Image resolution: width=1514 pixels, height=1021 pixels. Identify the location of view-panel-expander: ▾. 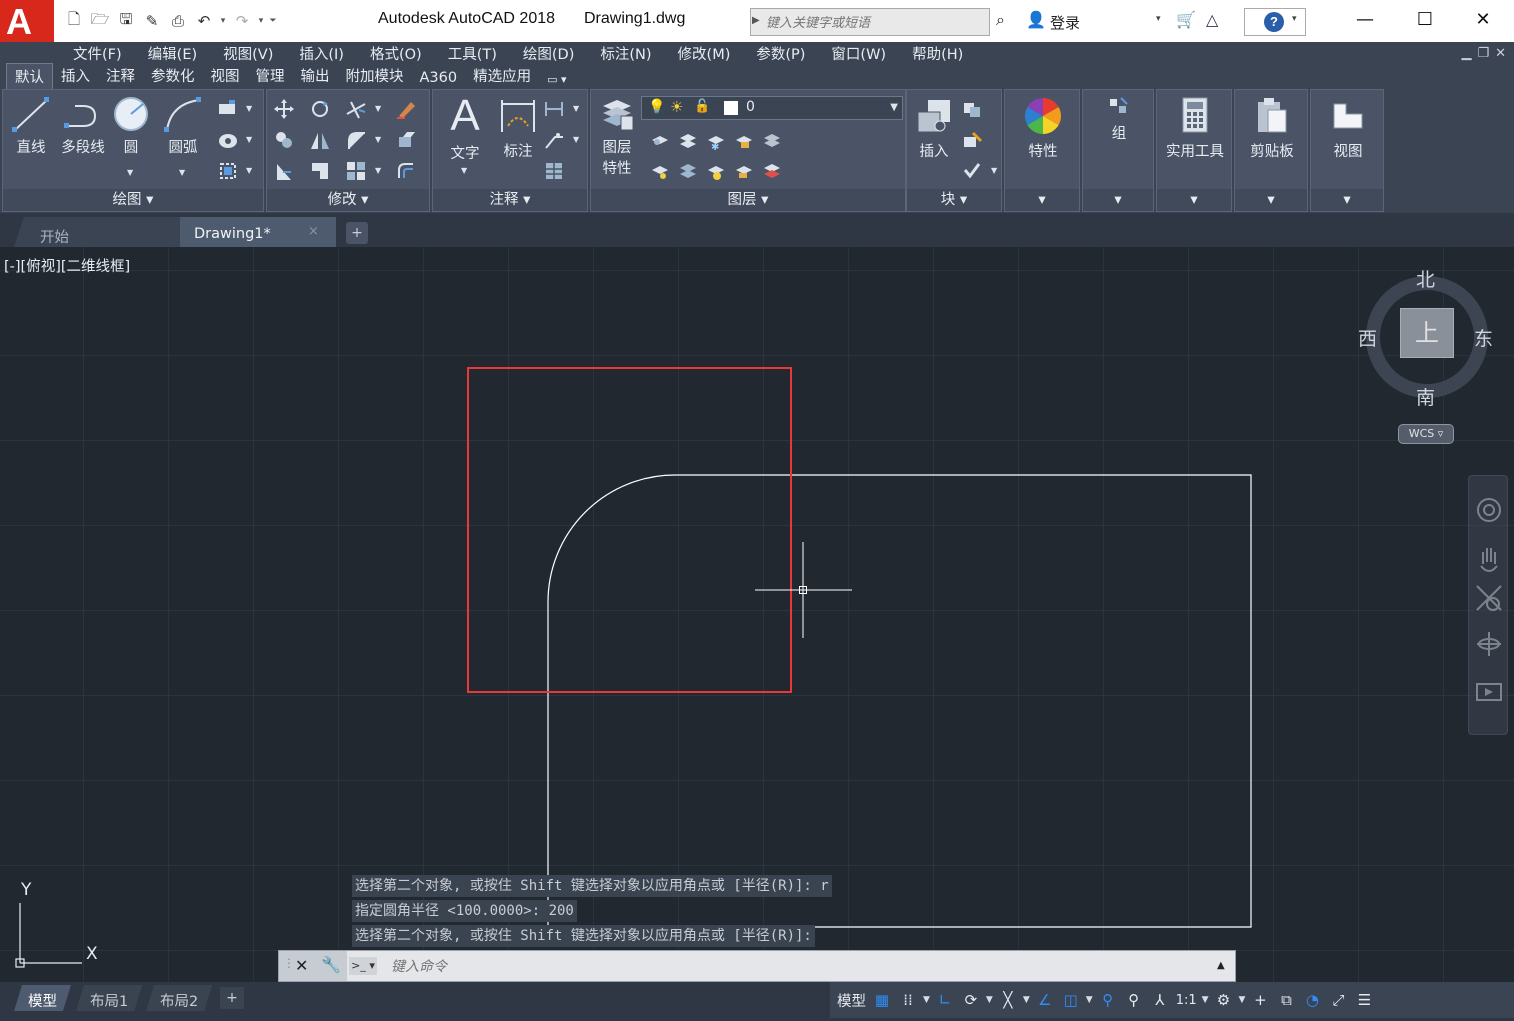
(1347, 200).